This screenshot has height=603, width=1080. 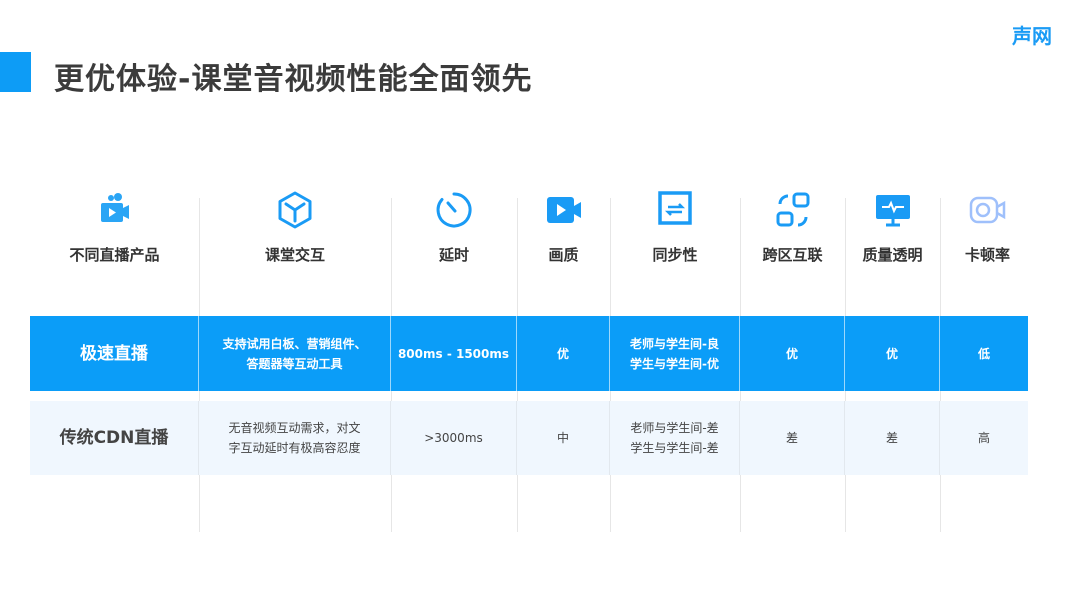 I want to click on title-accent-bar, so click(x=15, y=72).